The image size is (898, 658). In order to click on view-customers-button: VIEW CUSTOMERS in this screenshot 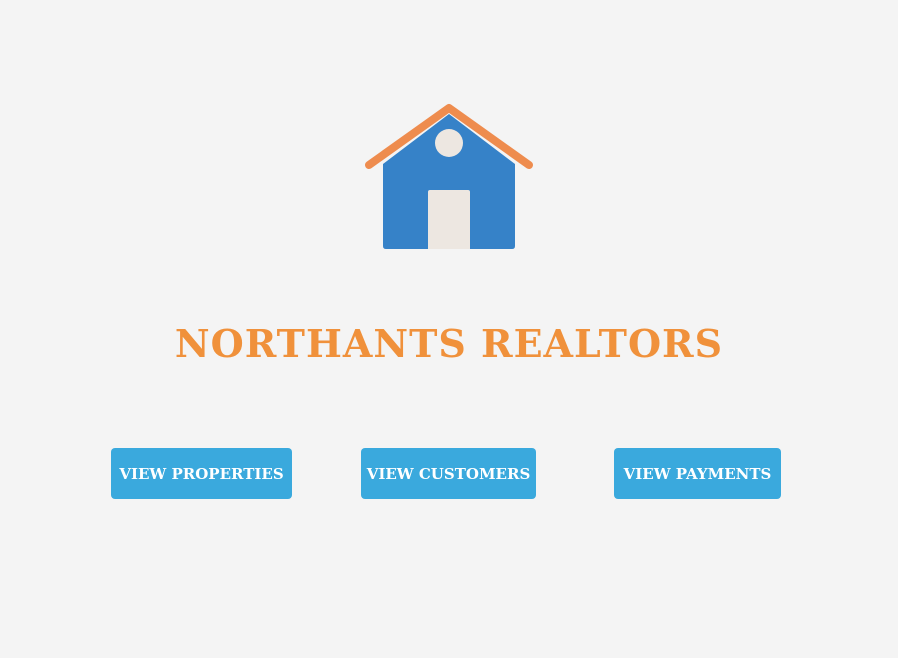, I will do `click(448, 473)`.